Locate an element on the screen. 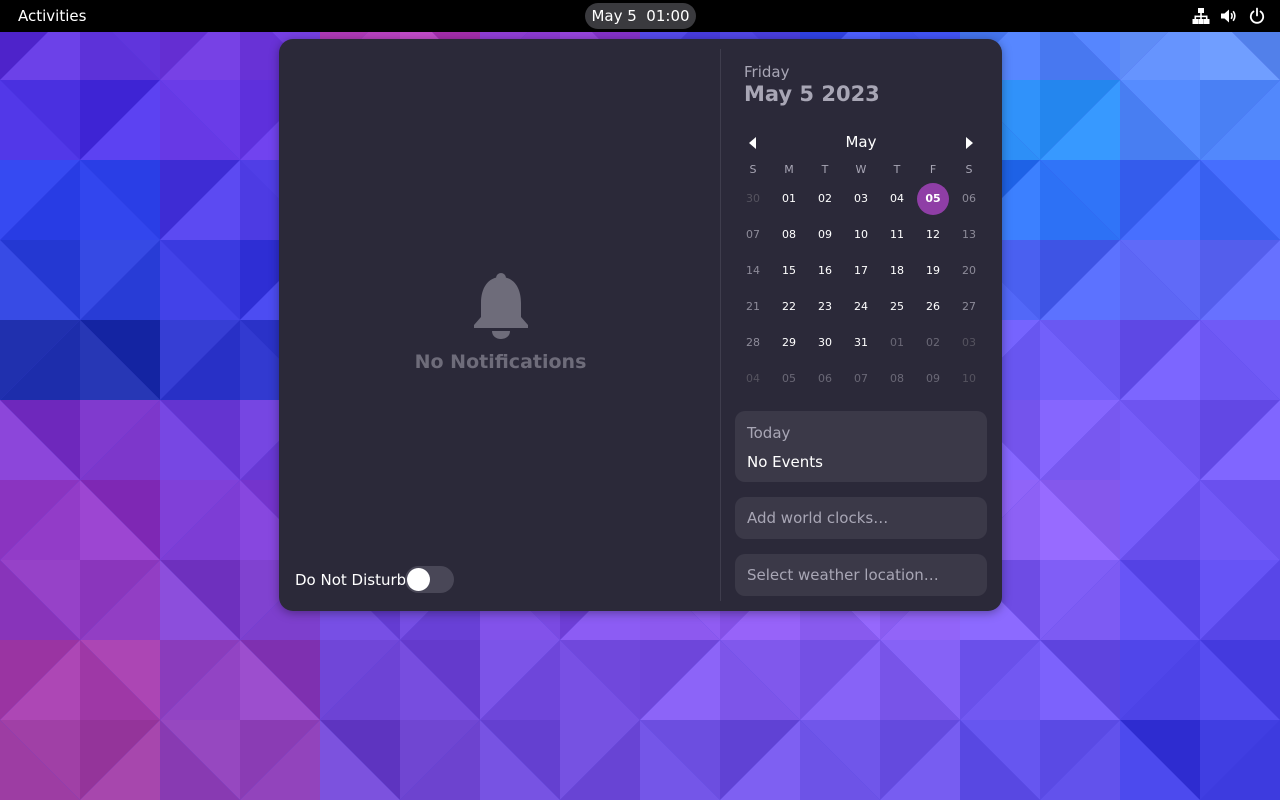 The height and width of the screenshot is (800, 1280). calendar-day: 28 is located at coordinates (753, 343).